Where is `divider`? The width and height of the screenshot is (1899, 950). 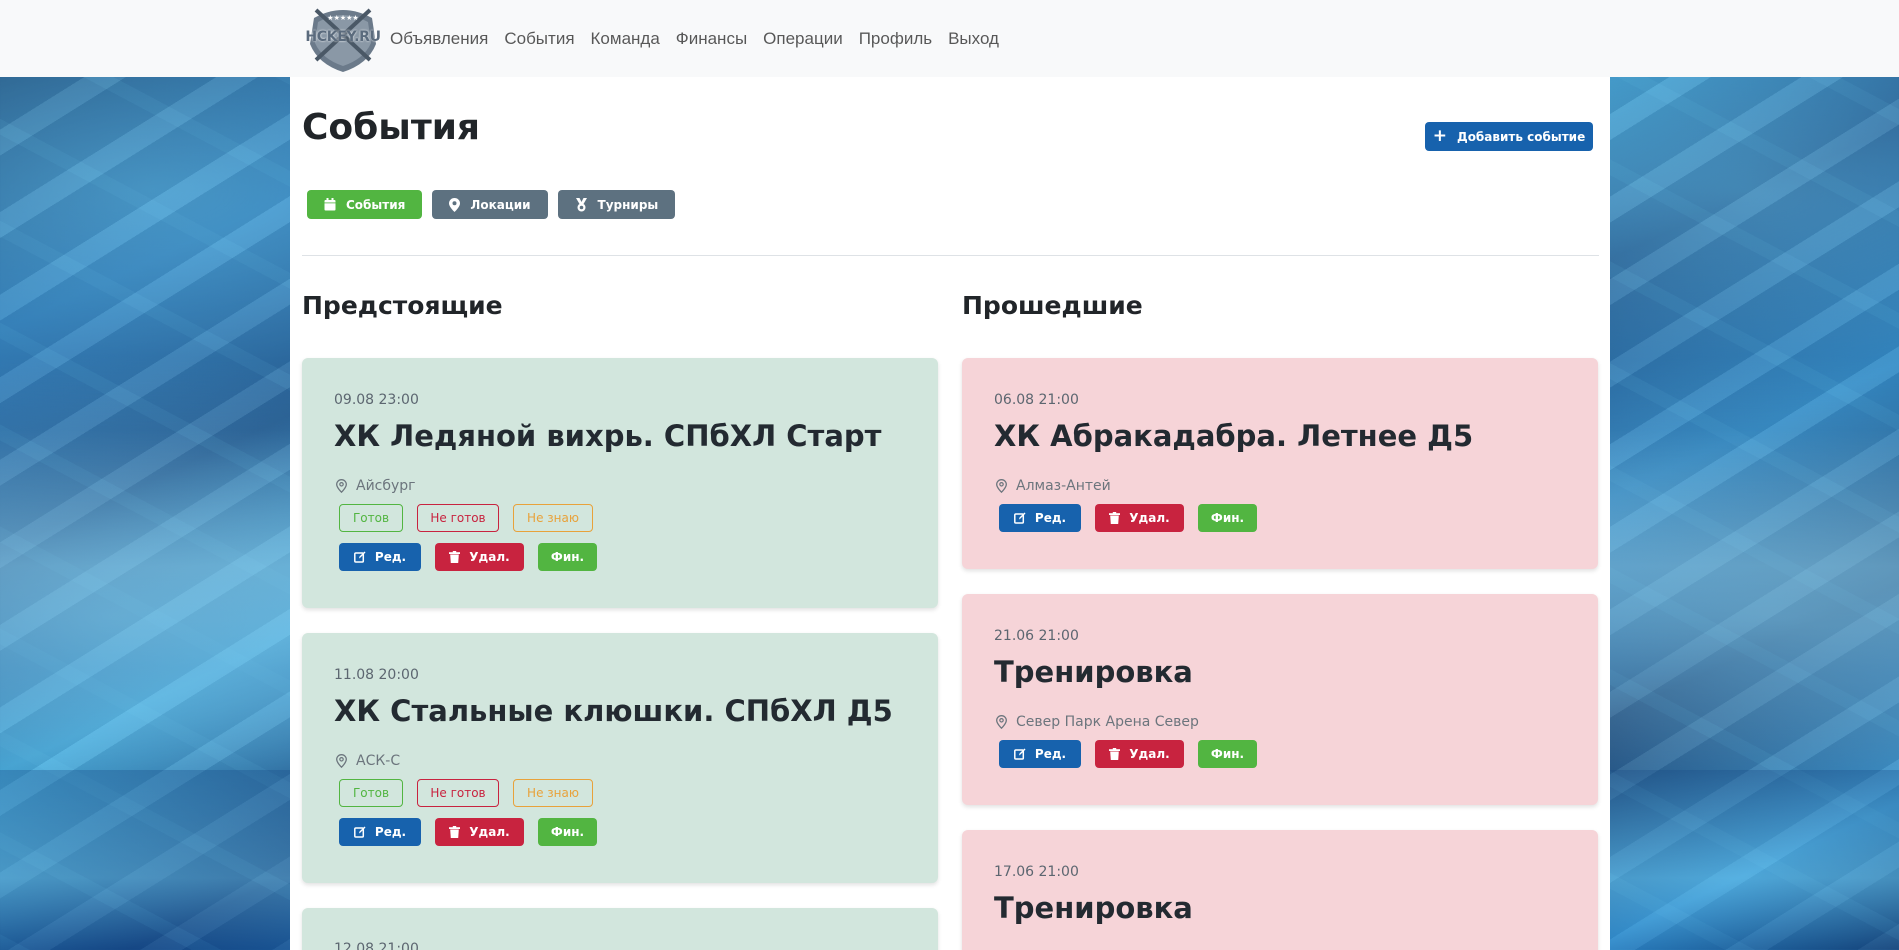 divider is located at coordinates (950, 255).